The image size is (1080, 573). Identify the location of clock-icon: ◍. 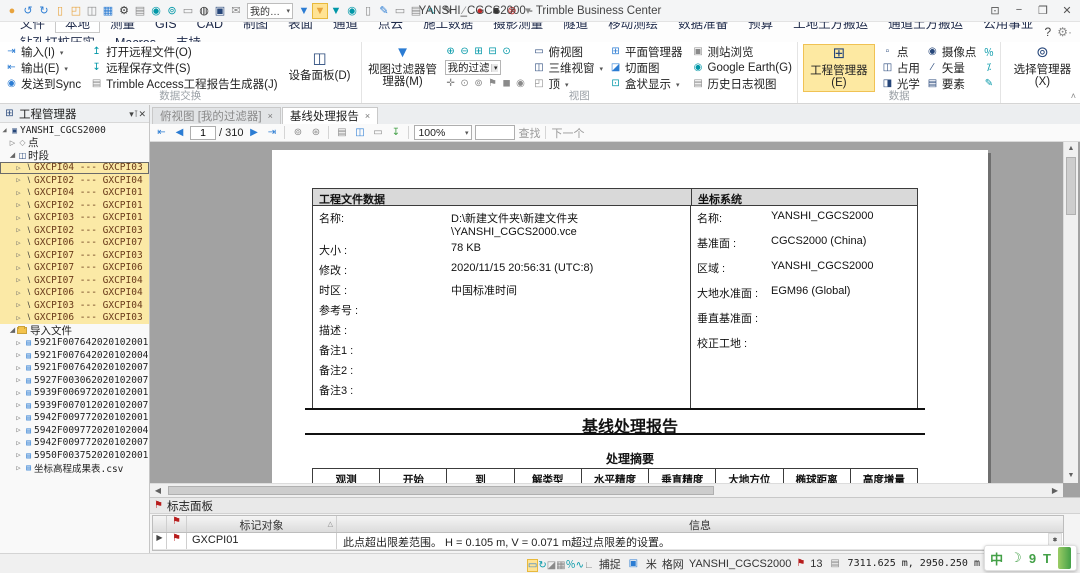
(204, 10).